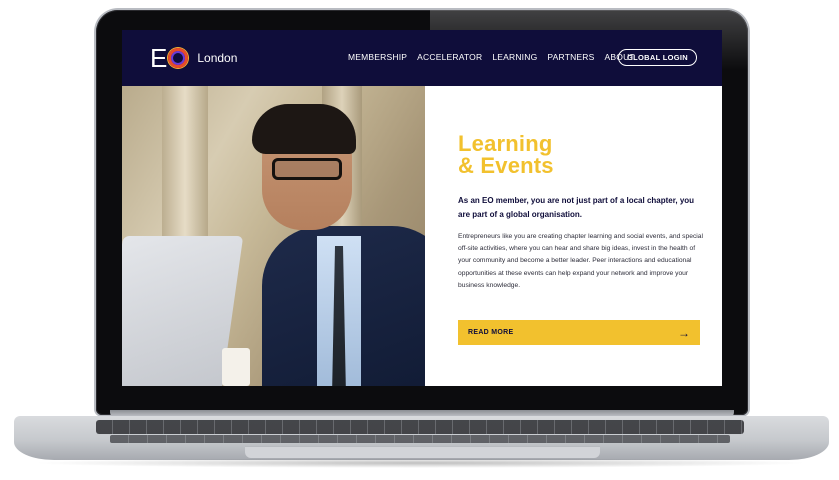  What do you see at coordinates (514, 57) in the screenshot?
I see `nav-item-learning: LEARNING` at bounding box center [514, 57].